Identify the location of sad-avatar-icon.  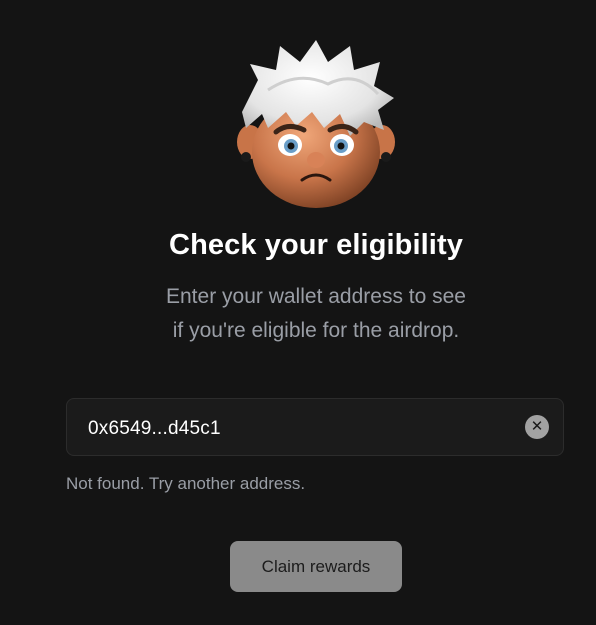
(316, 124).